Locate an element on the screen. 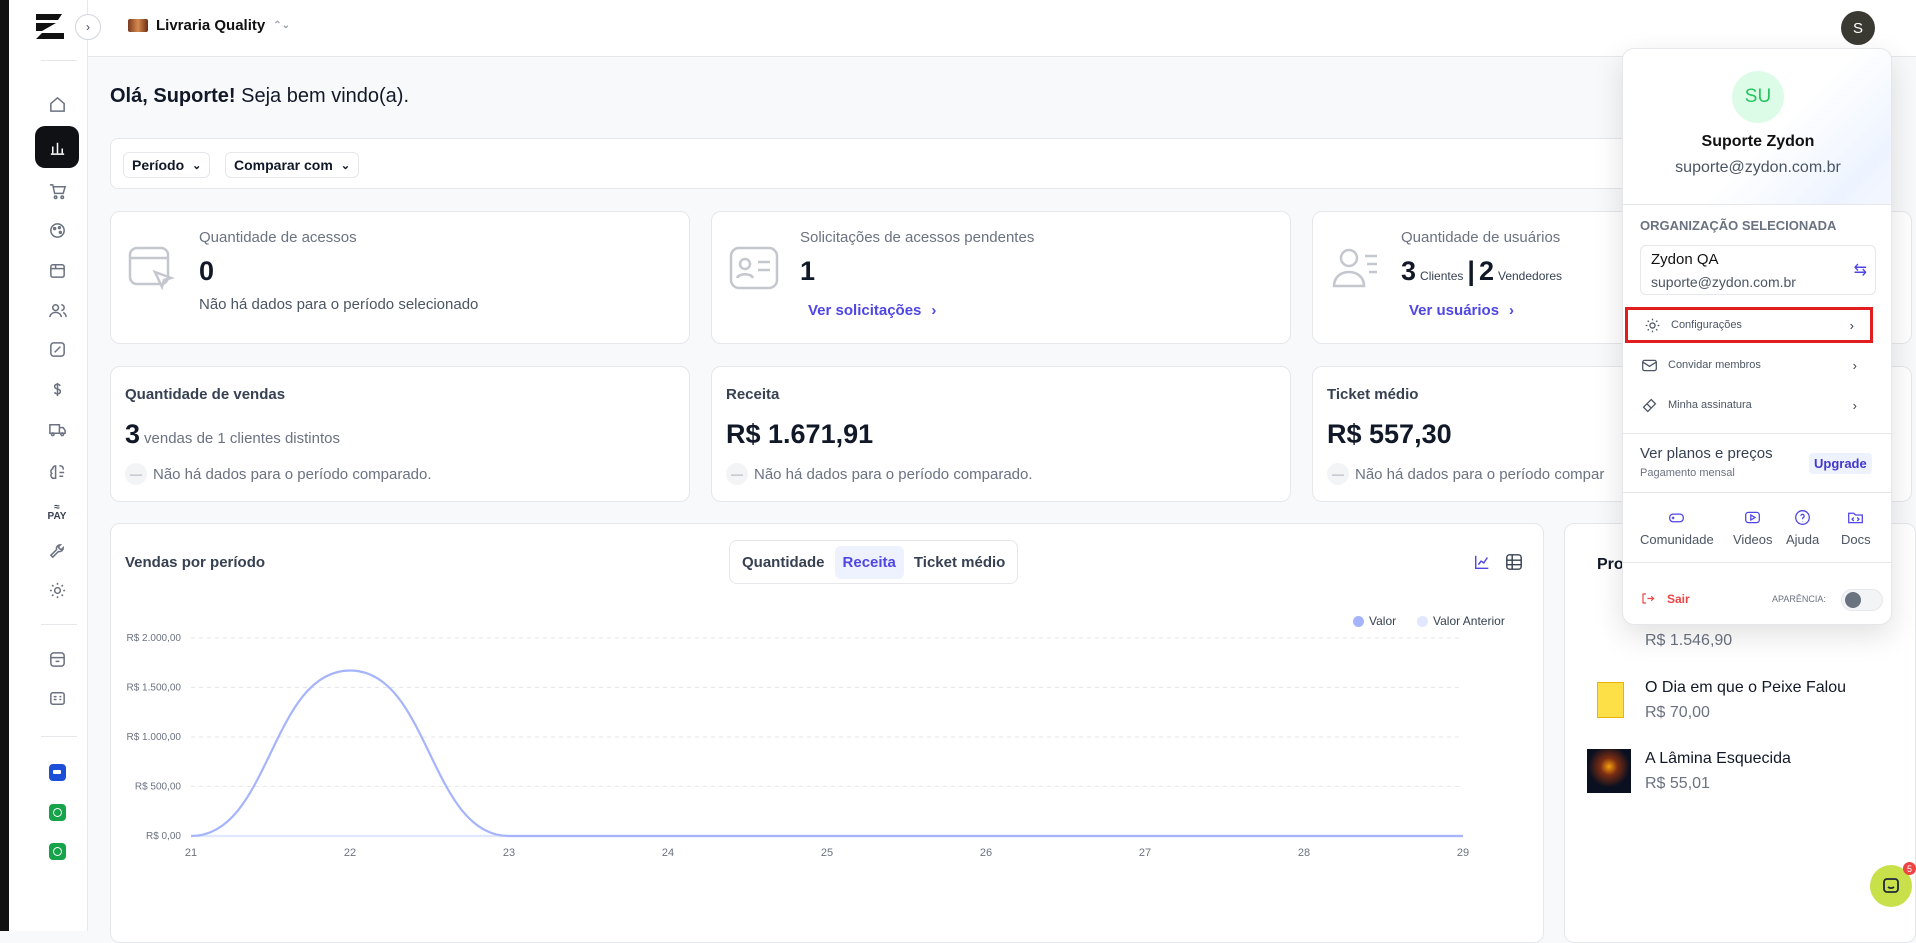 The image size is (1916, 943). nav-cards is located at coordinates (57, 698).